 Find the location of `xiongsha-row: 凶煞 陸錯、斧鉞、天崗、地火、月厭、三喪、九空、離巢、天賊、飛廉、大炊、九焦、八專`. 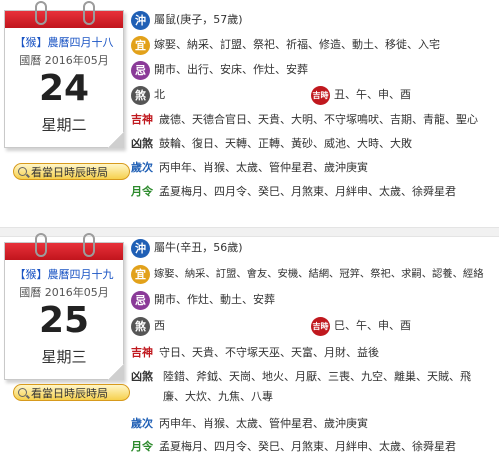

xiongsha-row: 凶煞 陸錯、斧鉞、天崗、地火、月厭、三喪、九空、離巢、天賊、飛廉、大炊、九焦、八專 is located at coordinates (311, 387).